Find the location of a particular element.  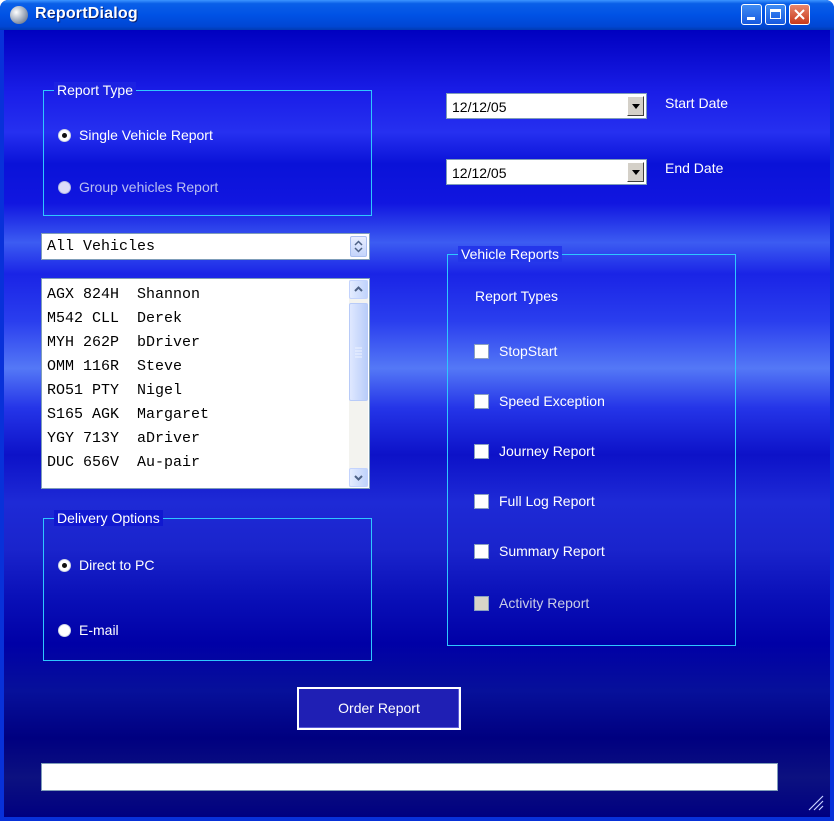

window-border-right is located at coordinates (832, 425).